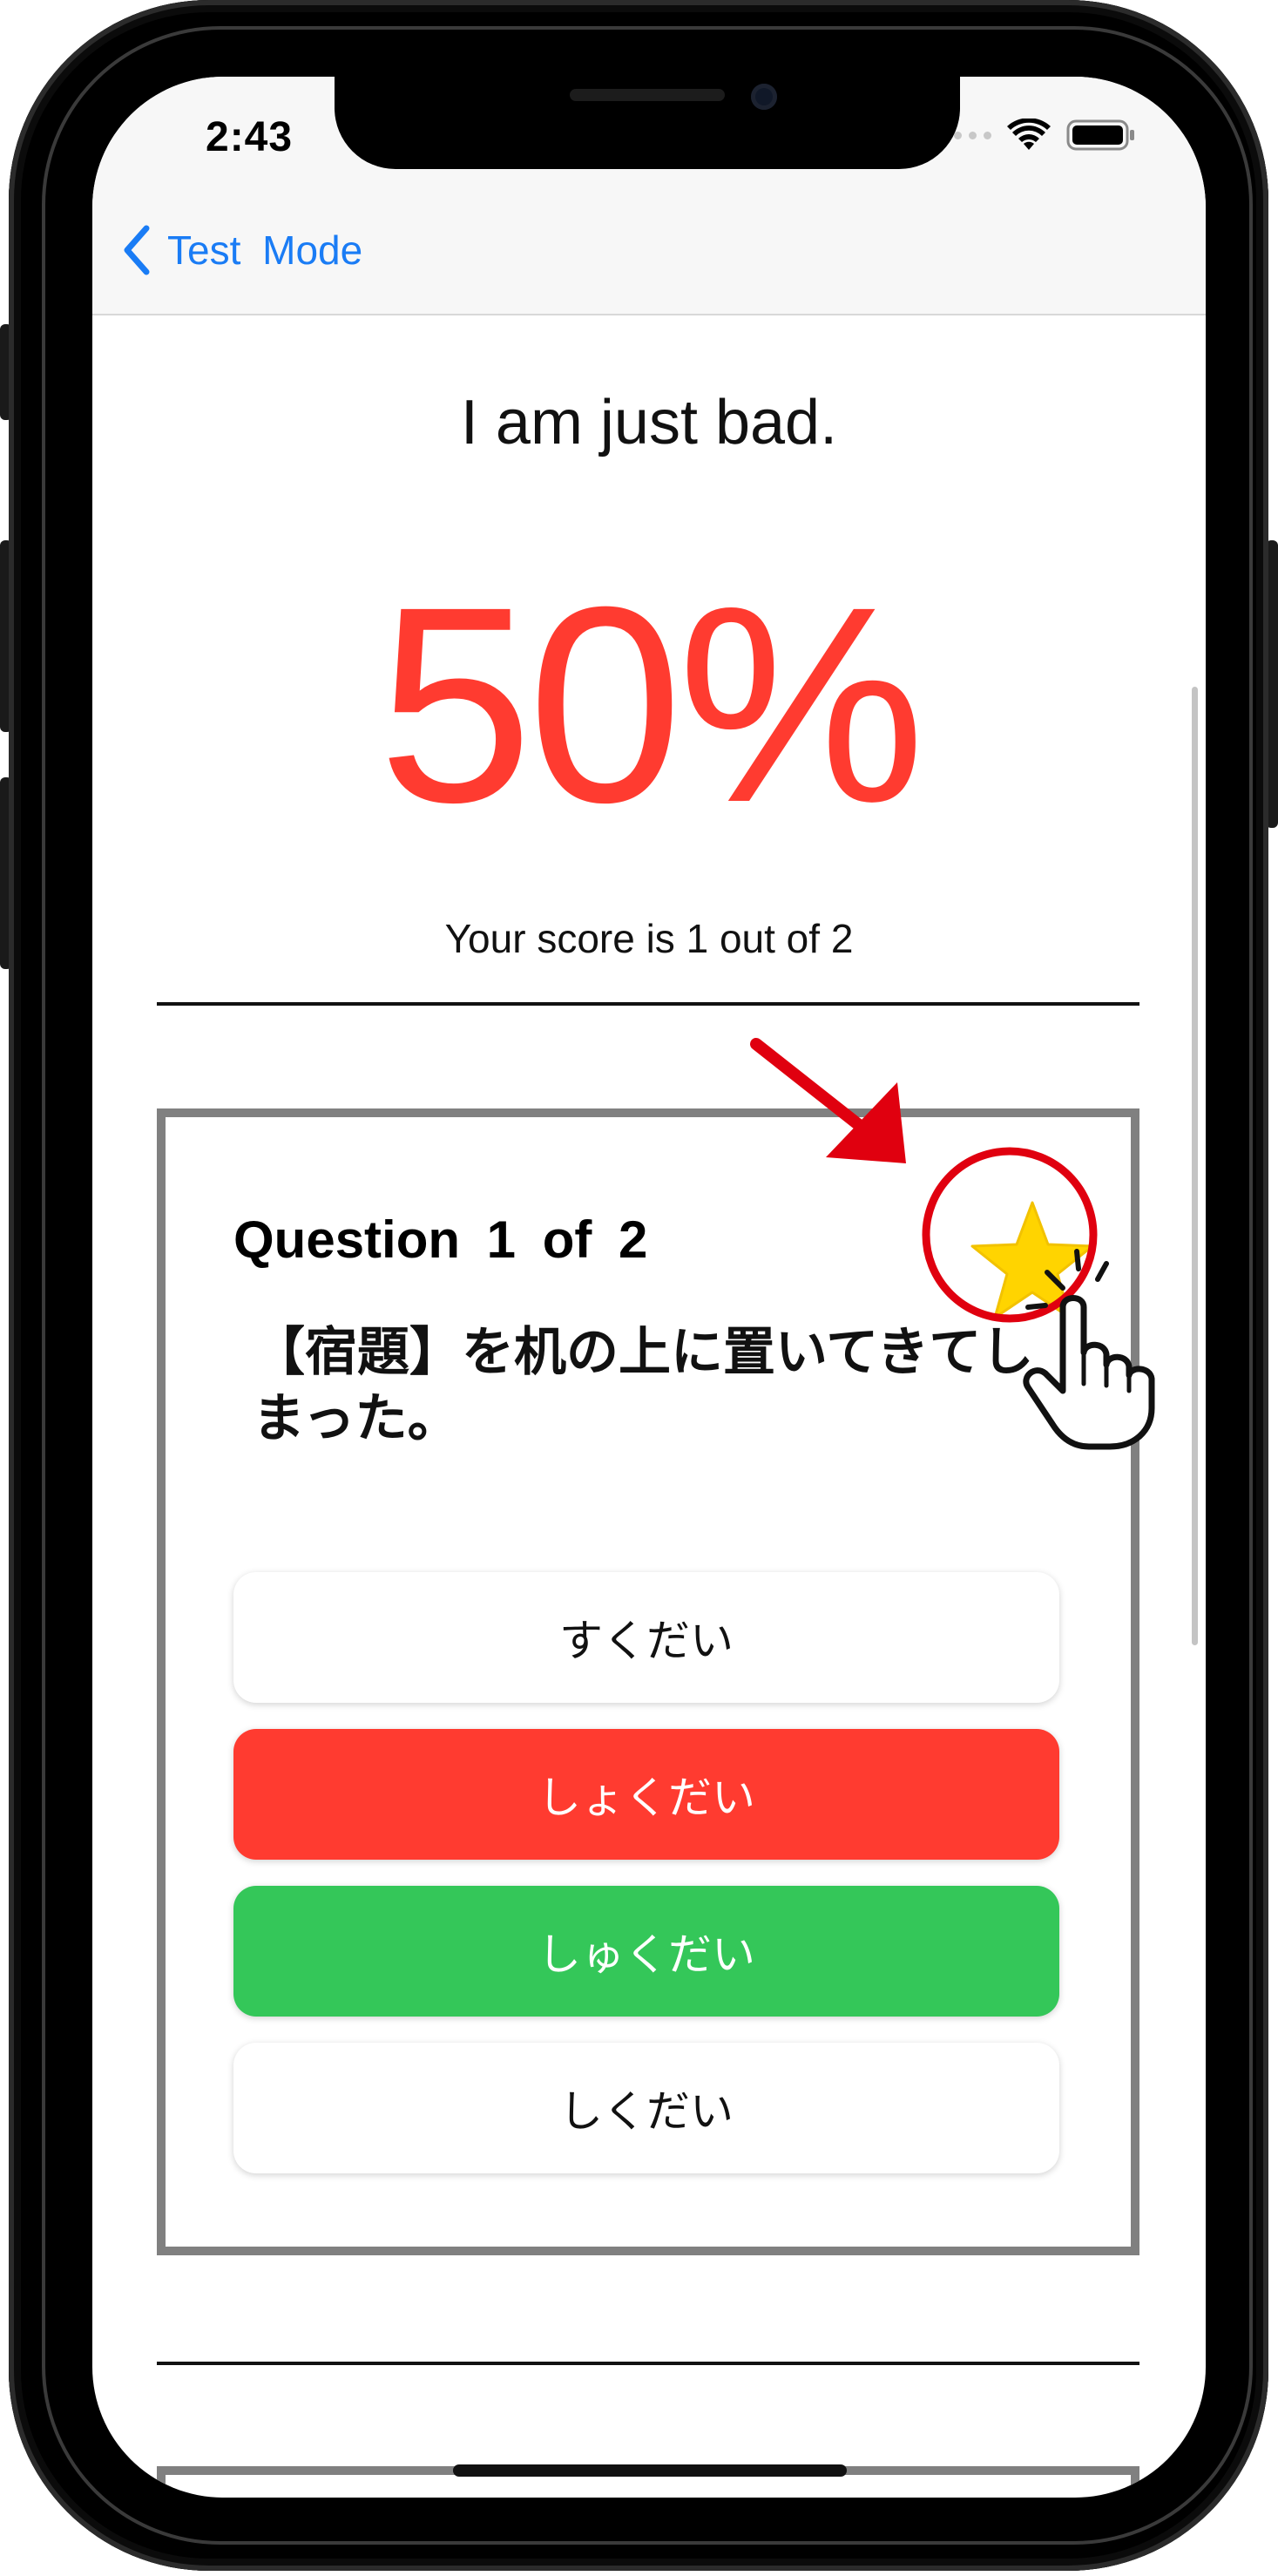  What do you see at coordinates (647, 123) in the screenshot?
I see `phone-notch` at bounding box center [647, 123].